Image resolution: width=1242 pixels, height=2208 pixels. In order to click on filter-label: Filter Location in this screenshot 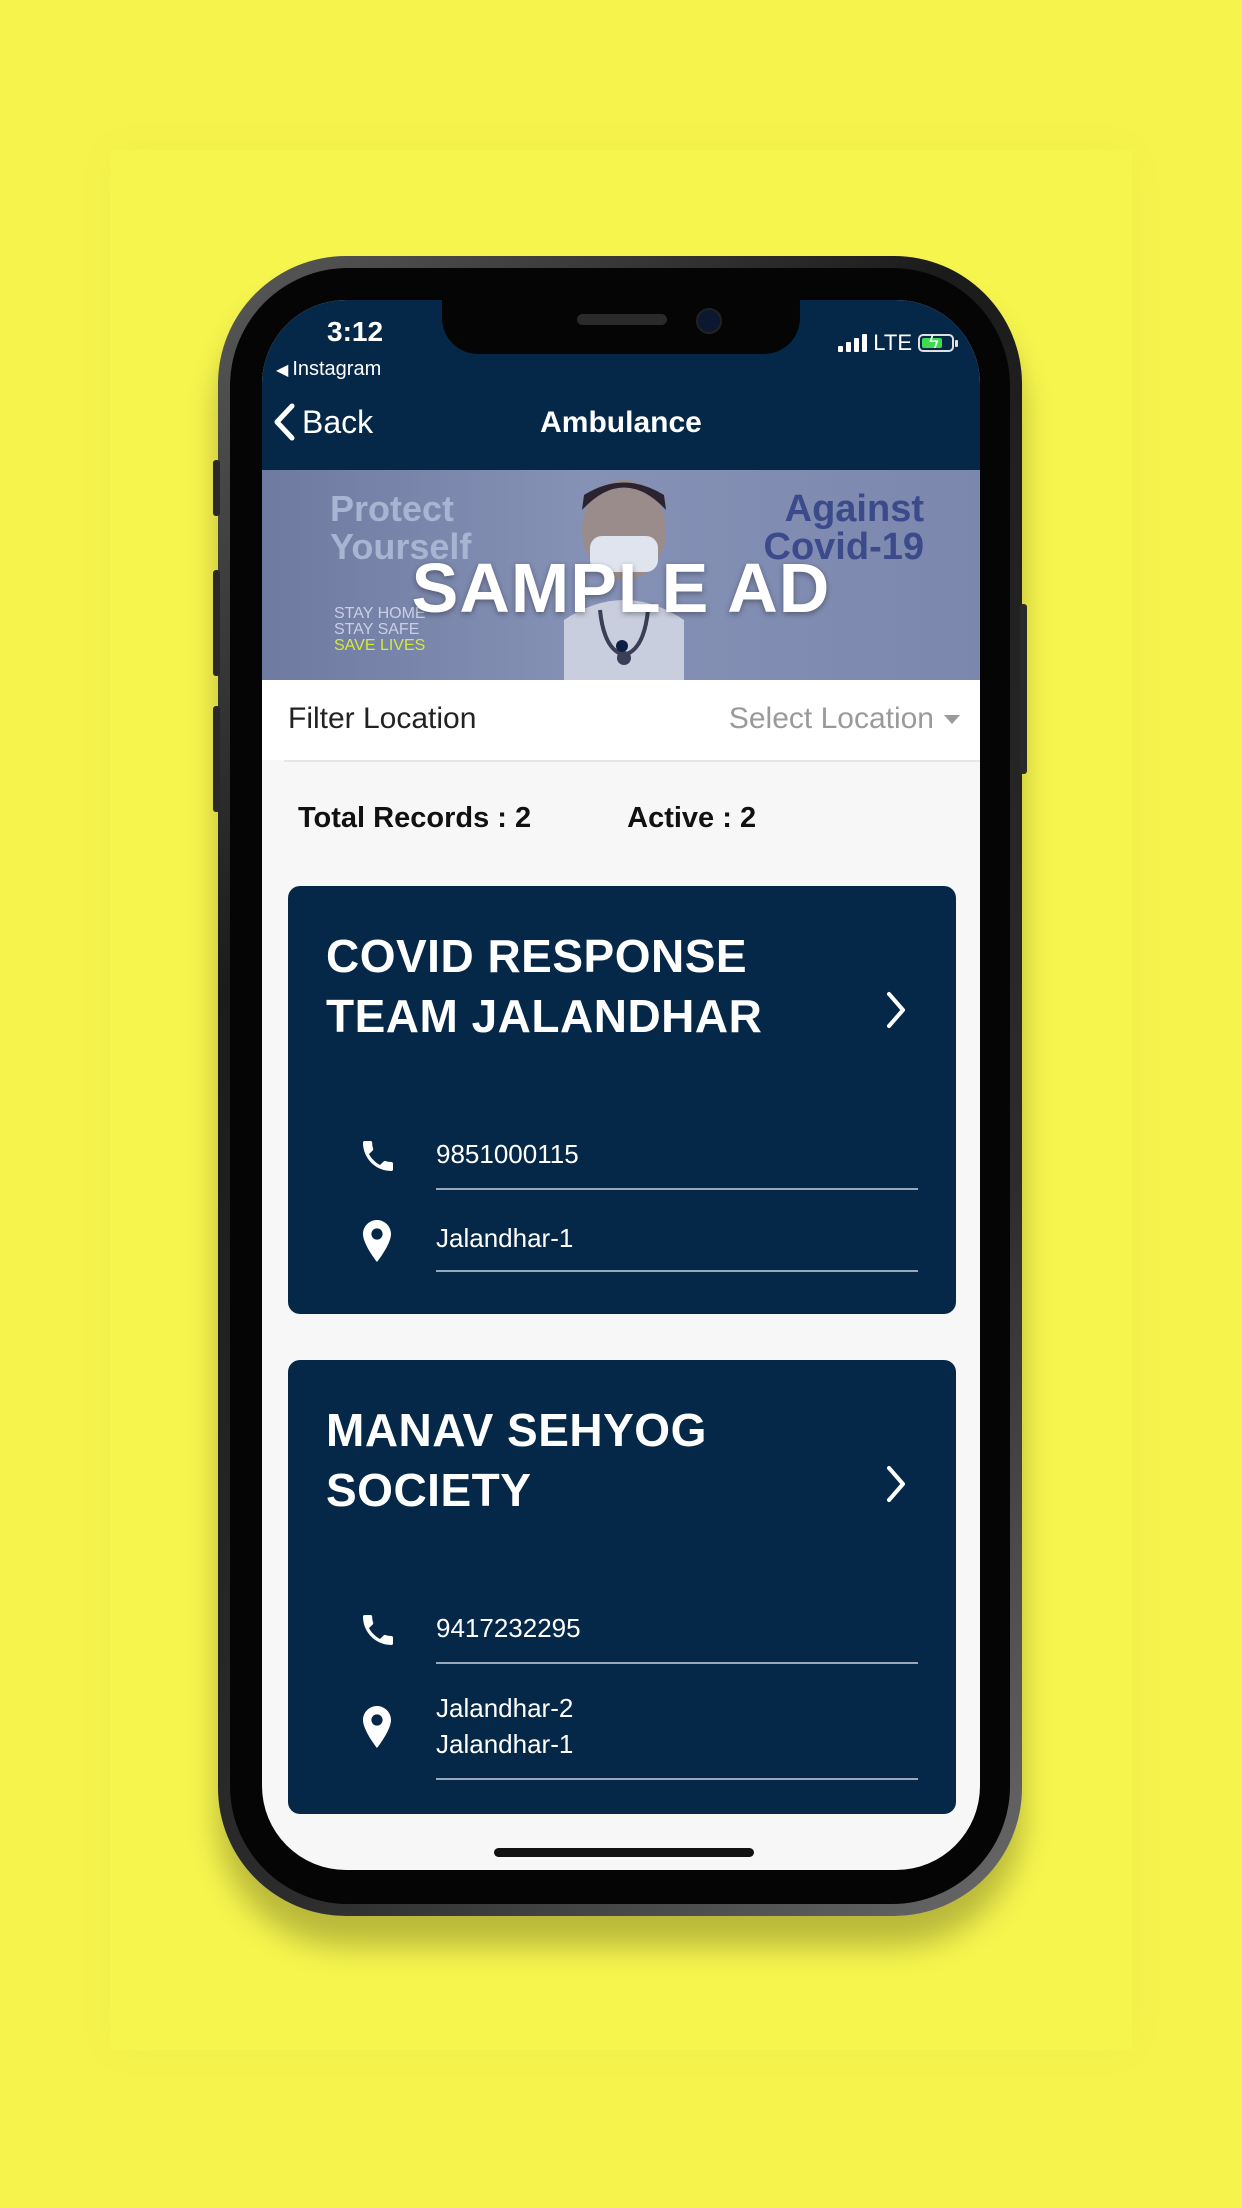, I will do `click(382, 718)`.